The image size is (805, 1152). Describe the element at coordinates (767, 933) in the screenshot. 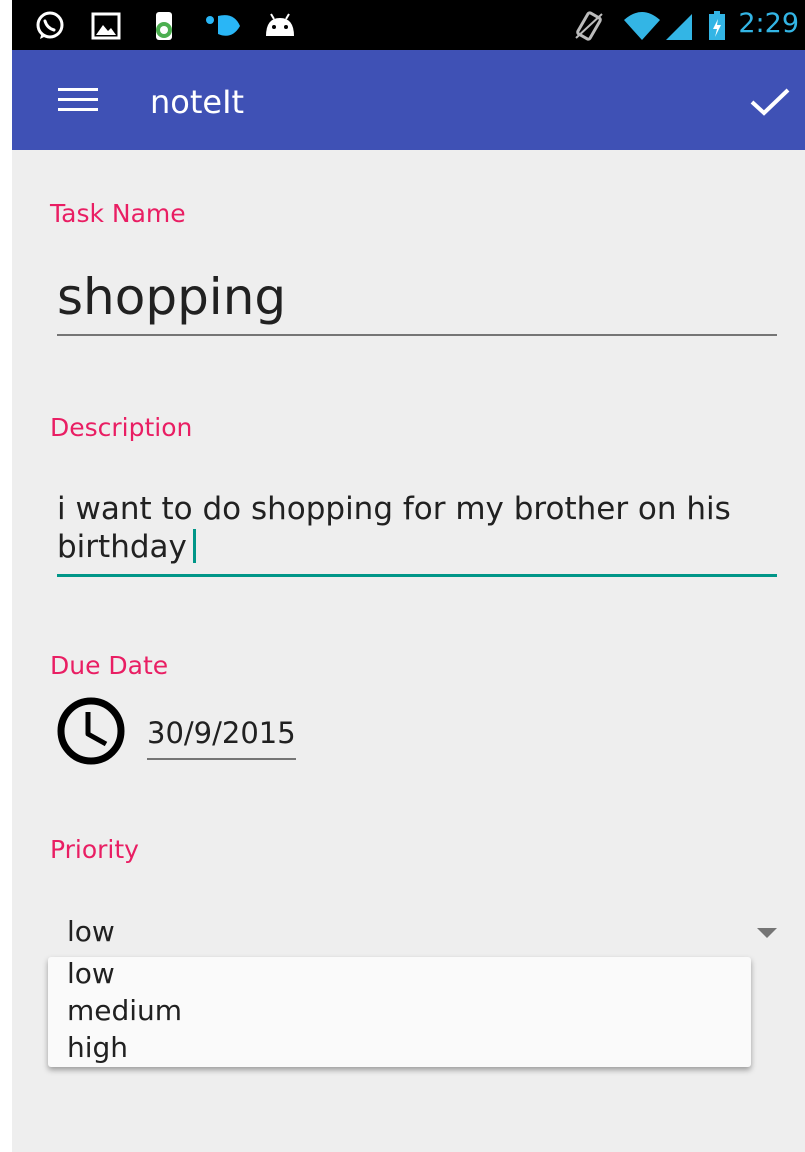

I see `dropdown-arrow-icon` at that location.